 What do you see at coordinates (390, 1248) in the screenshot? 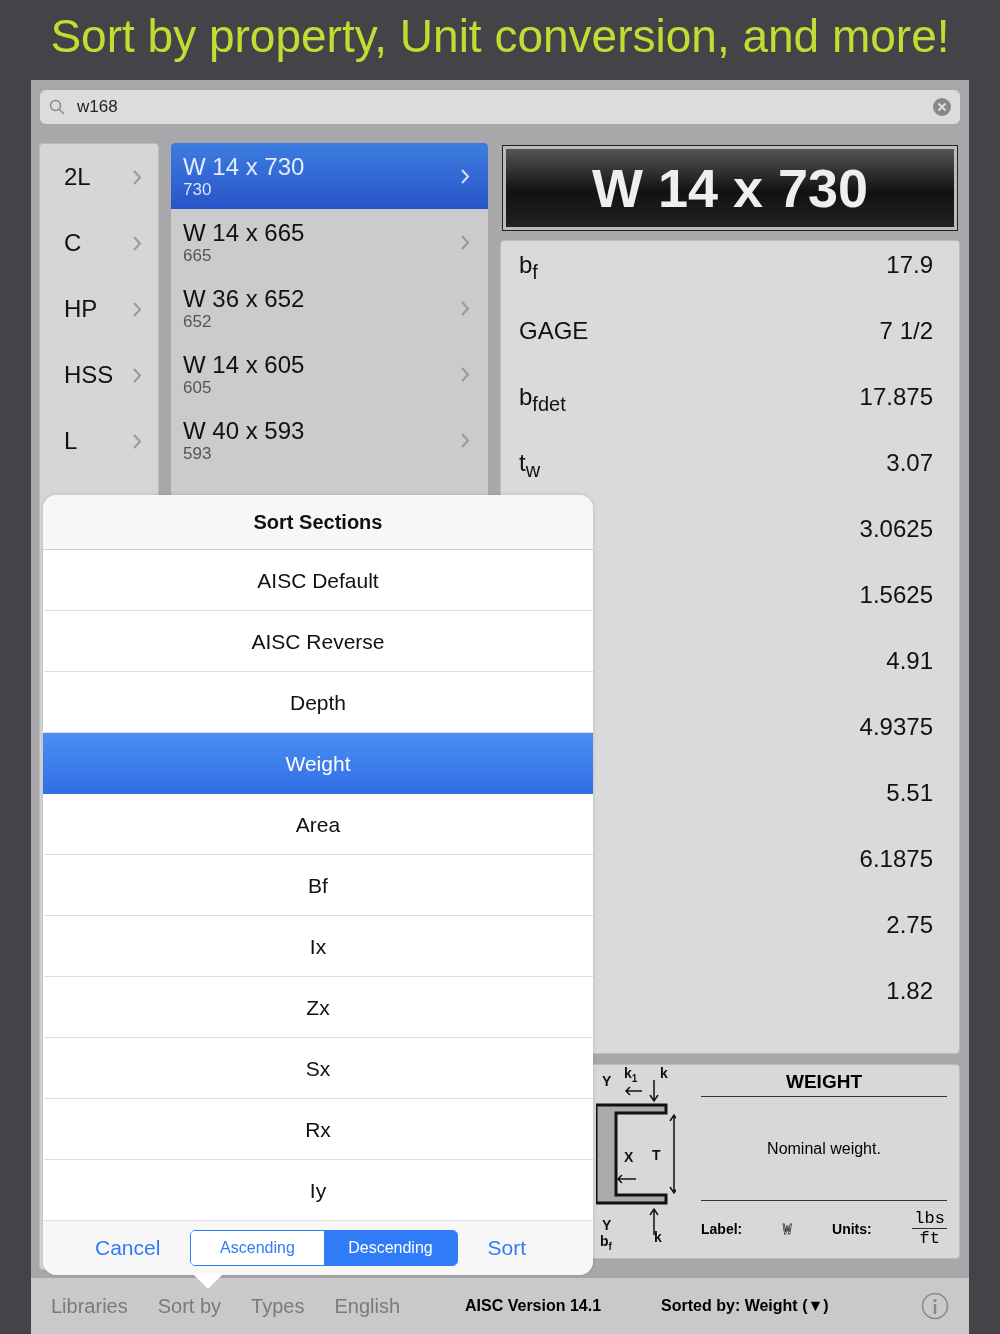
I see `direction-segment: Descending` at bounding box center [390, 1248].